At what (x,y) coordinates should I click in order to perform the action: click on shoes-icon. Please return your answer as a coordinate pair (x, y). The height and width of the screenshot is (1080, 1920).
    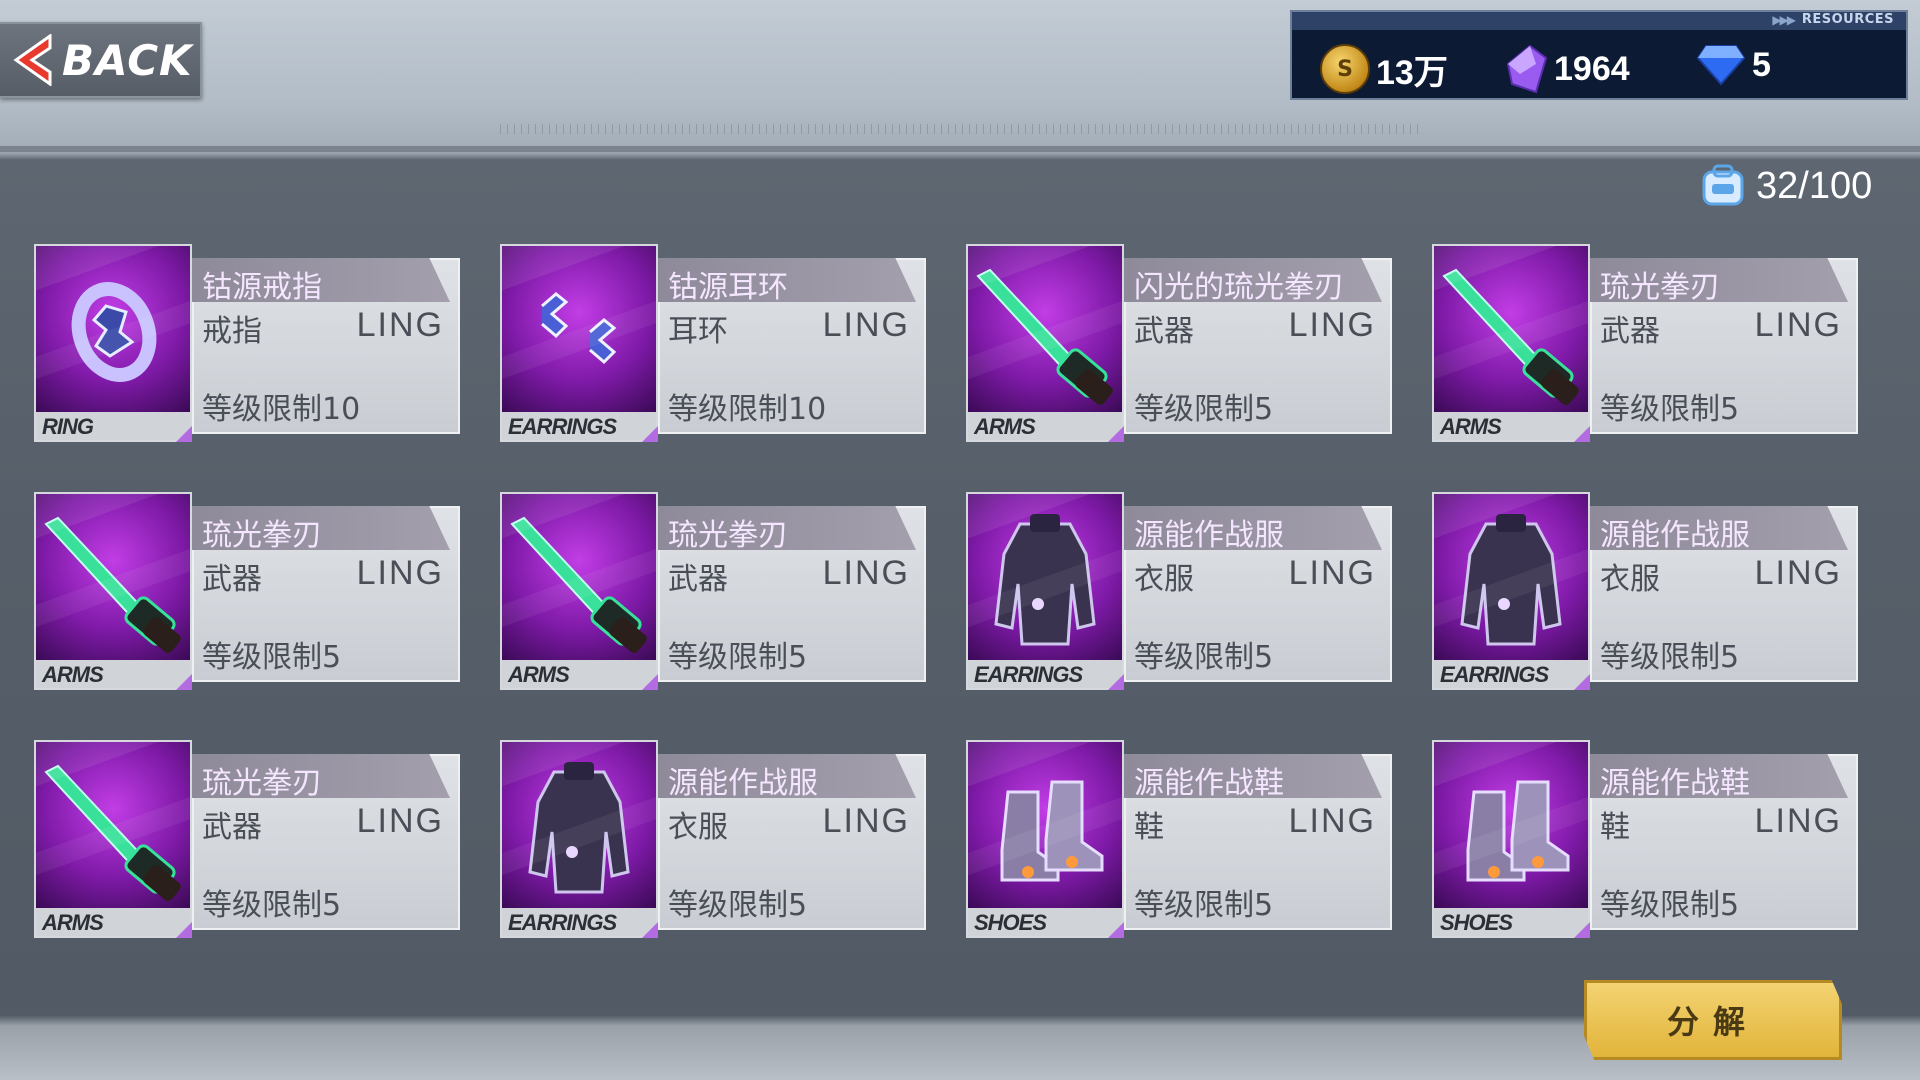
    Looking at the image, I should click on (1511, 825).